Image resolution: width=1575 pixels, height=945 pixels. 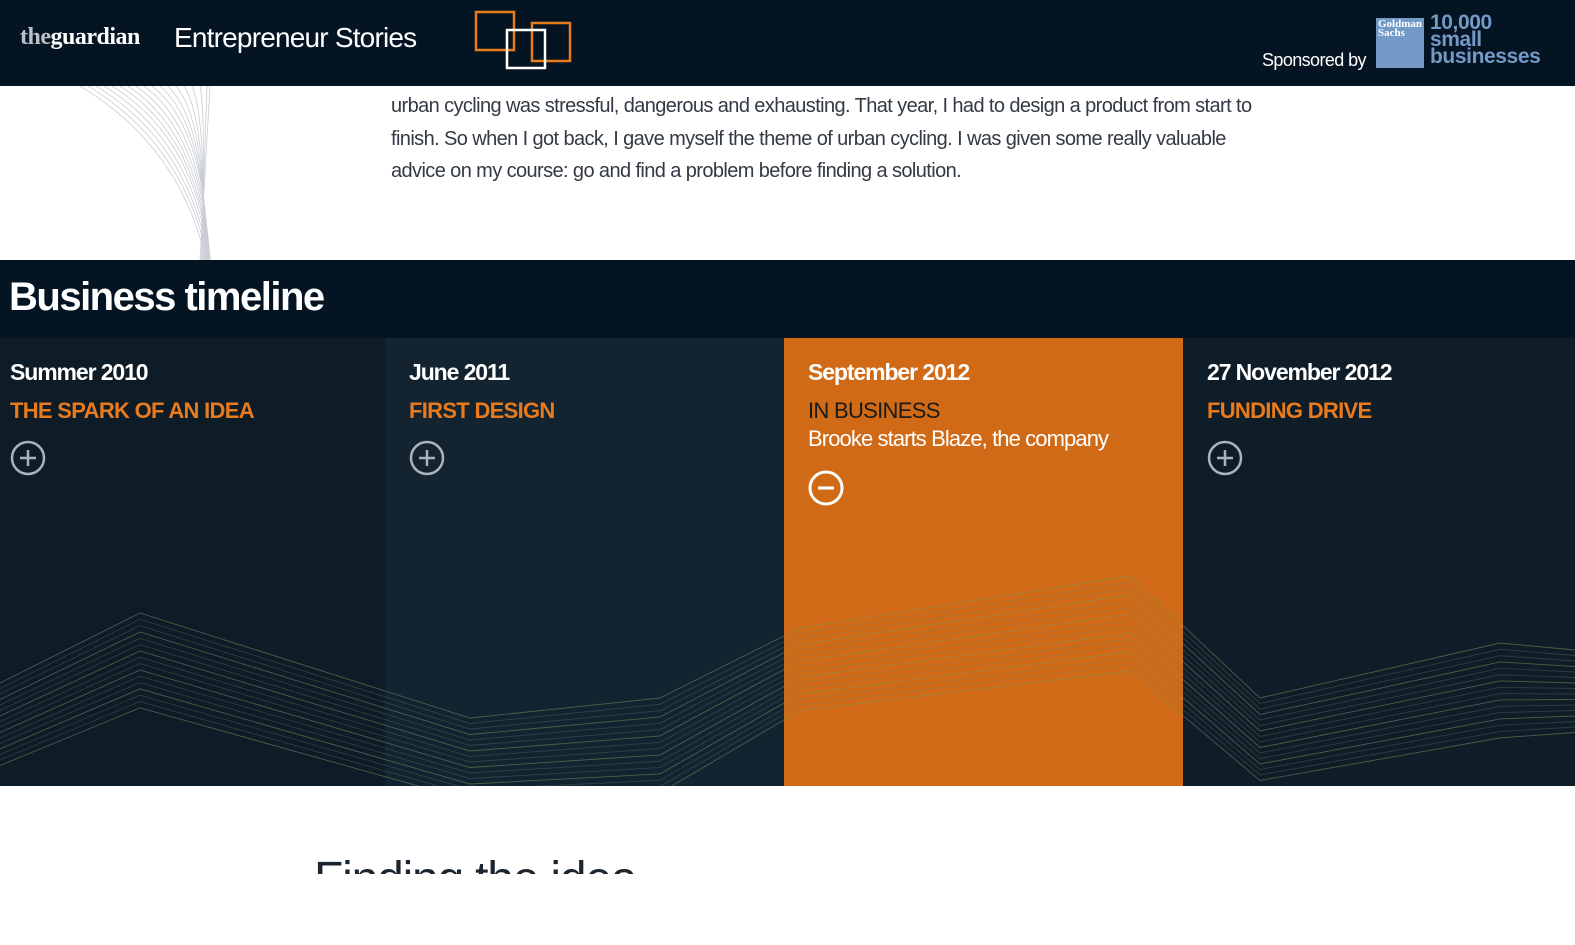 I want to click on timeline-item-content: June 2011 FIRST DESIGN, so click(x=482, y=419).